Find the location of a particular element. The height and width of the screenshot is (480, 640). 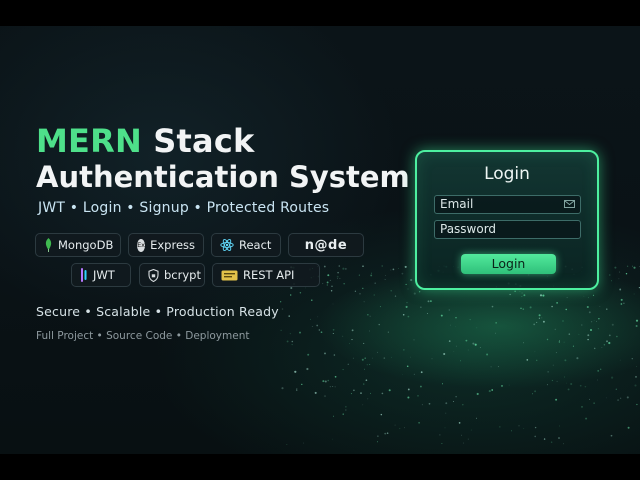

badge-label: Express is located at coordinates (172, 245).